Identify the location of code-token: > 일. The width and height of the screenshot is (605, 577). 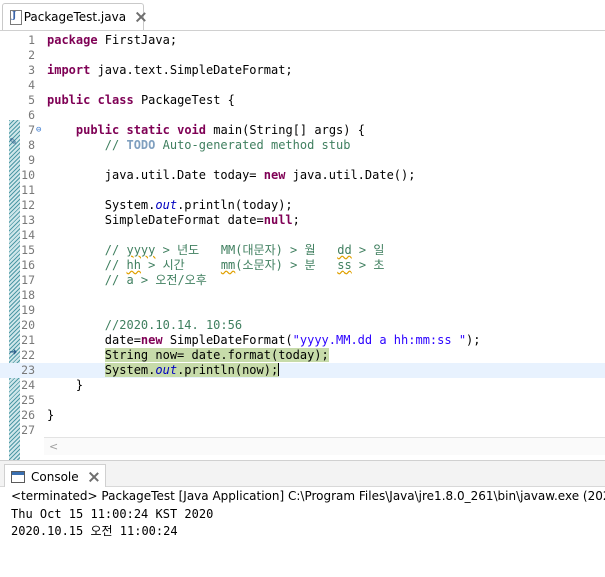
(368, 250).